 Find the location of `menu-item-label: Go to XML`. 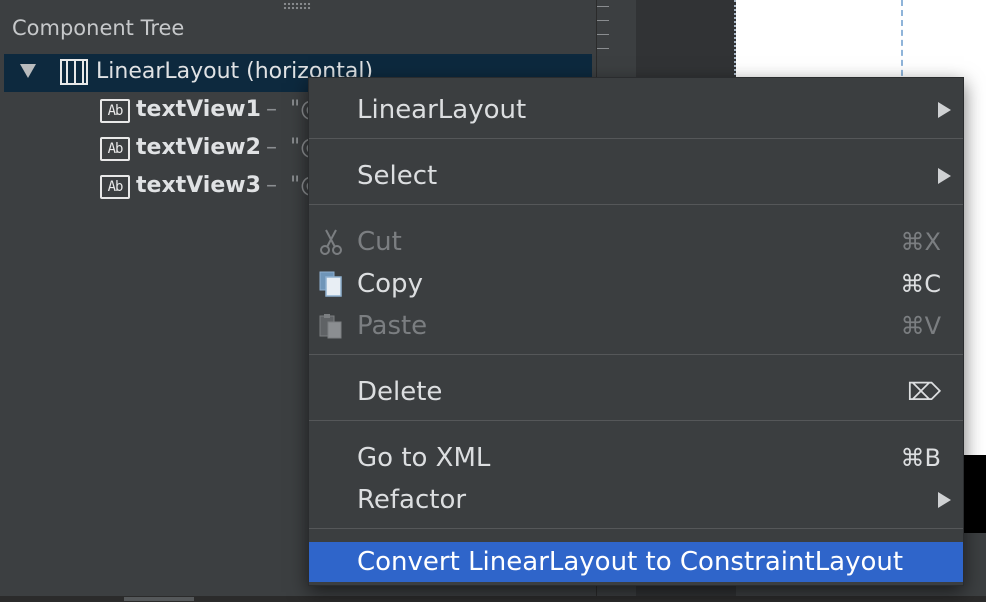

menu-item-label: Go to XML is located at coordinates (424, 458).